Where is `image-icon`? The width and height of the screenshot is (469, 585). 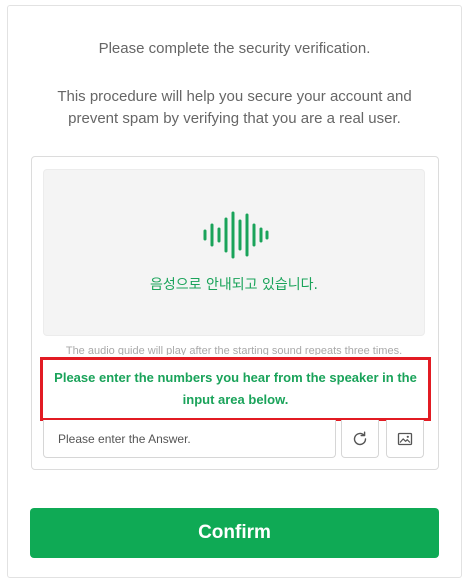
image-icon is located at coordinates (405, 438).